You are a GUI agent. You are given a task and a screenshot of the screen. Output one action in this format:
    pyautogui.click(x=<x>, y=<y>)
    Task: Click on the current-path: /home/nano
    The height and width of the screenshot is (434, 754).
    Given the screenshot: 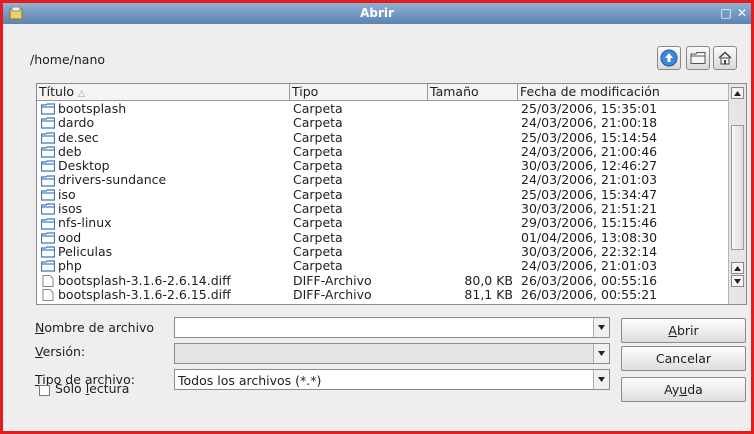 What is the action you would take?
    pyautogui.click(x=68, y=59)
    